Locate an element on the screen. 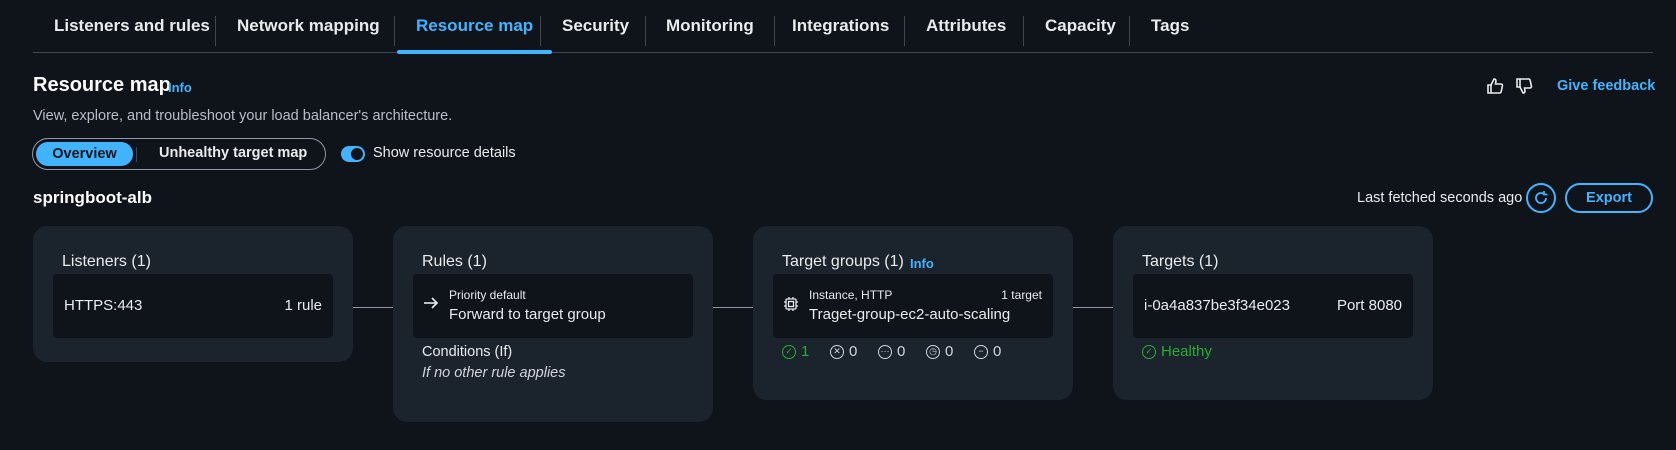 The height and width of the screenshot is (450, 1676). tab-network-mapping: Network mapping is located at coordinates (308, 26).